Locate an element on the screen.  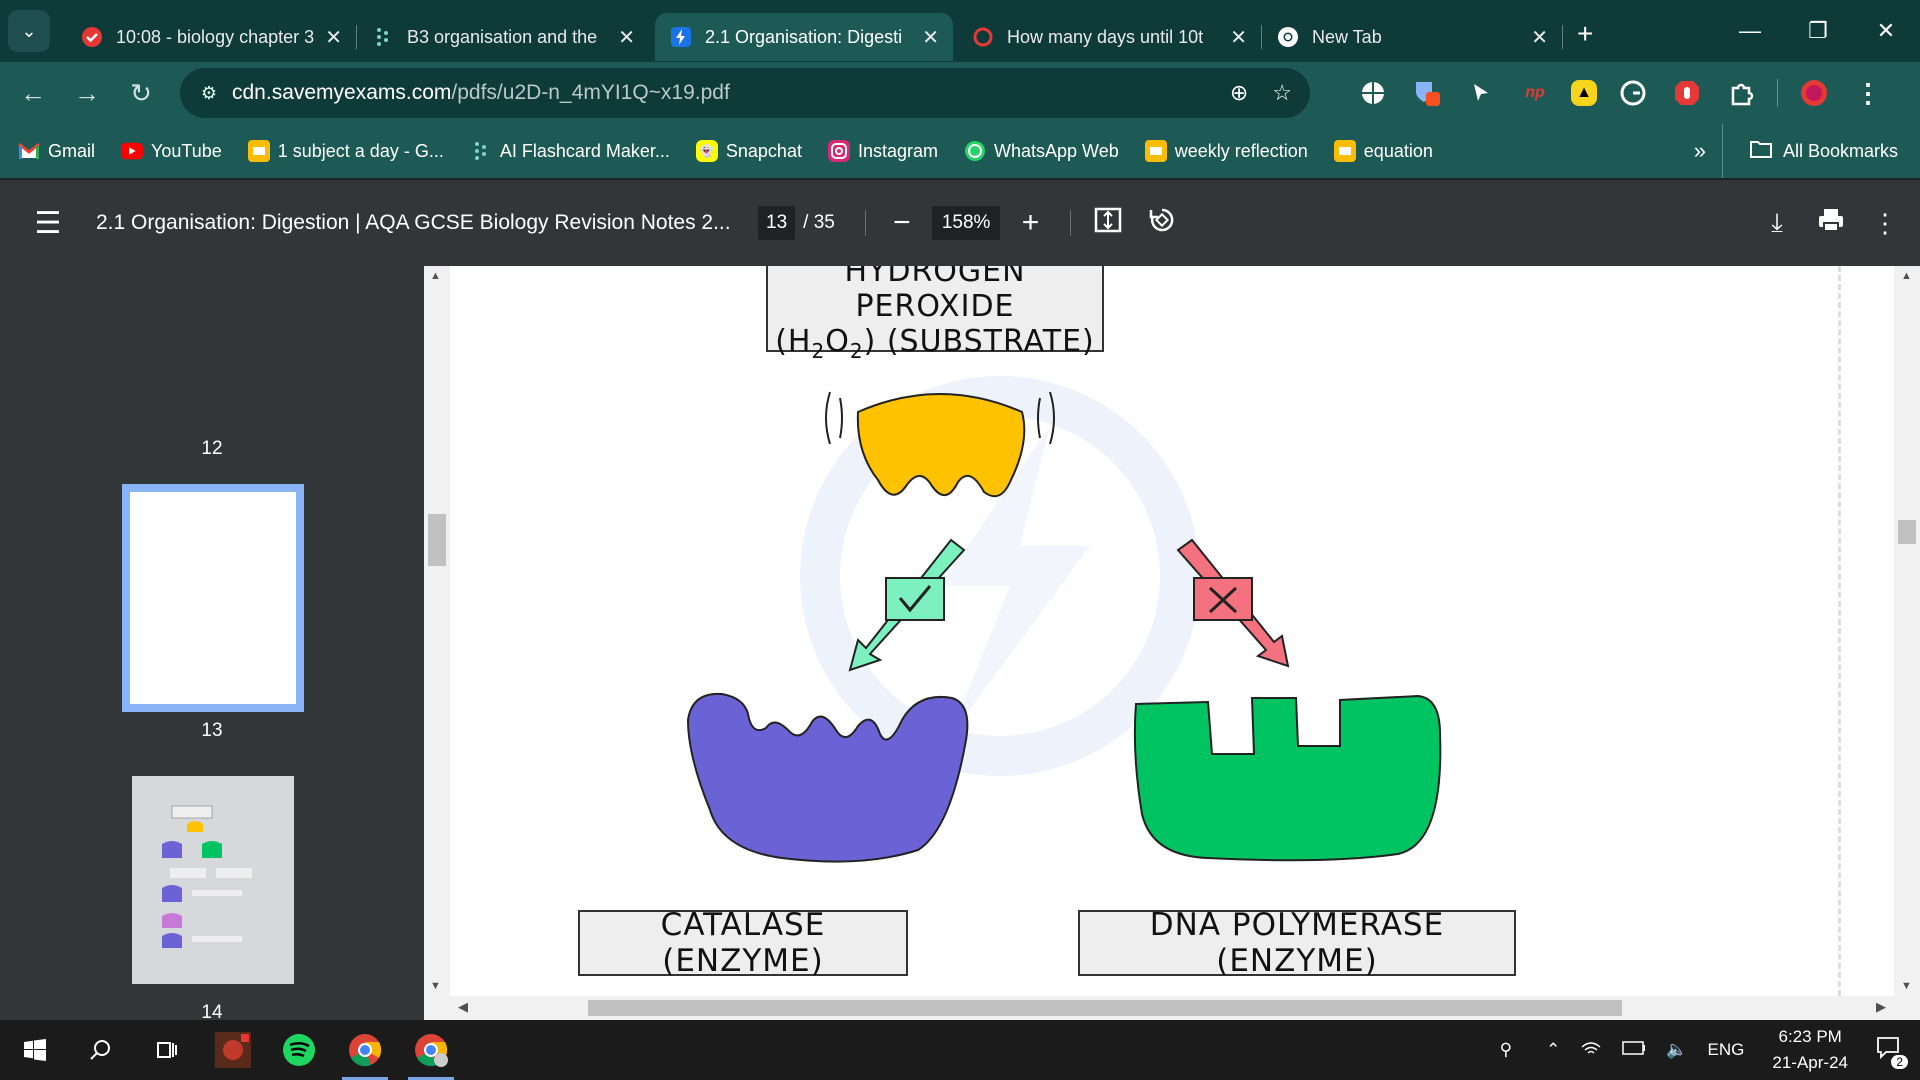
bookmark-snapchat: 👻 Snapchat is located at coordinates (748, 151).